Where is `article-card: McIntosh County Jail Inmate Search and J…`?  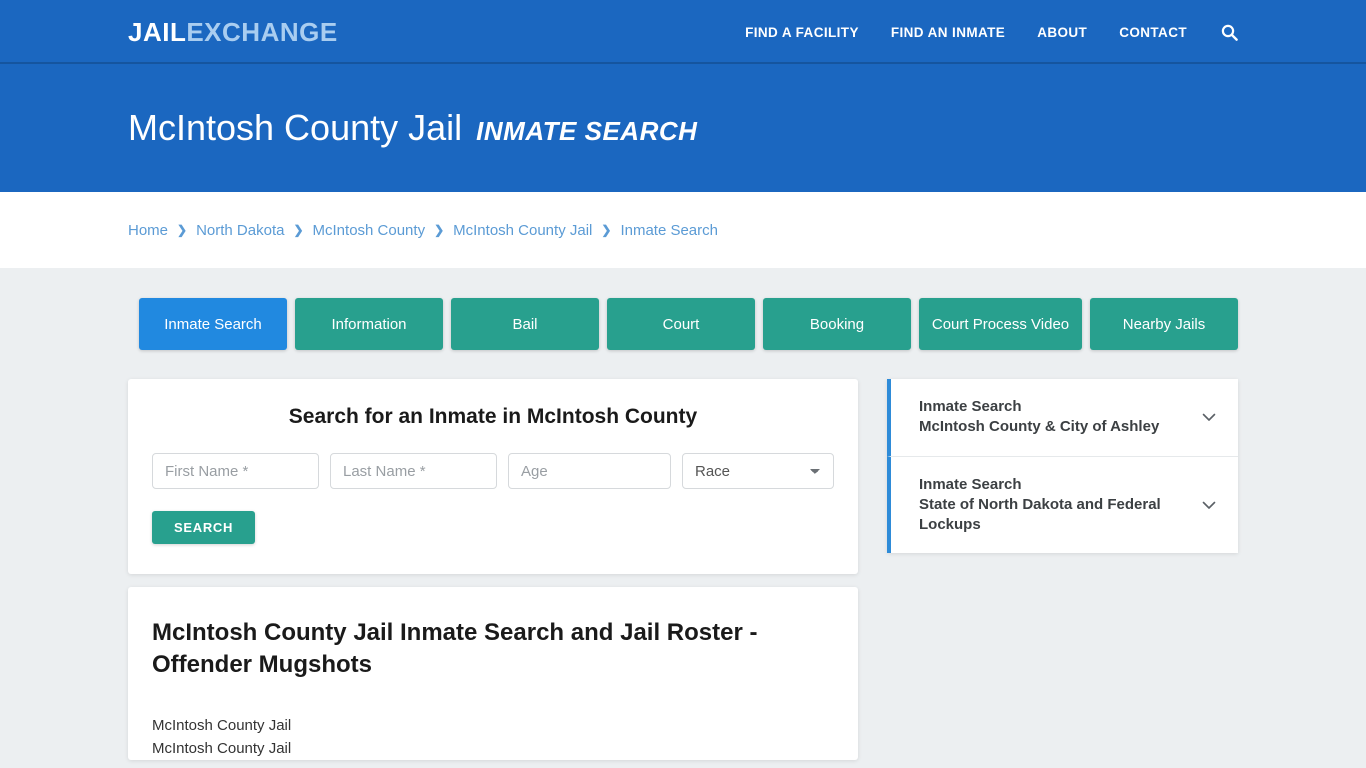 article-card: McIntosh County Jail Inmate Search and J… is located at coordinates (493, 674).